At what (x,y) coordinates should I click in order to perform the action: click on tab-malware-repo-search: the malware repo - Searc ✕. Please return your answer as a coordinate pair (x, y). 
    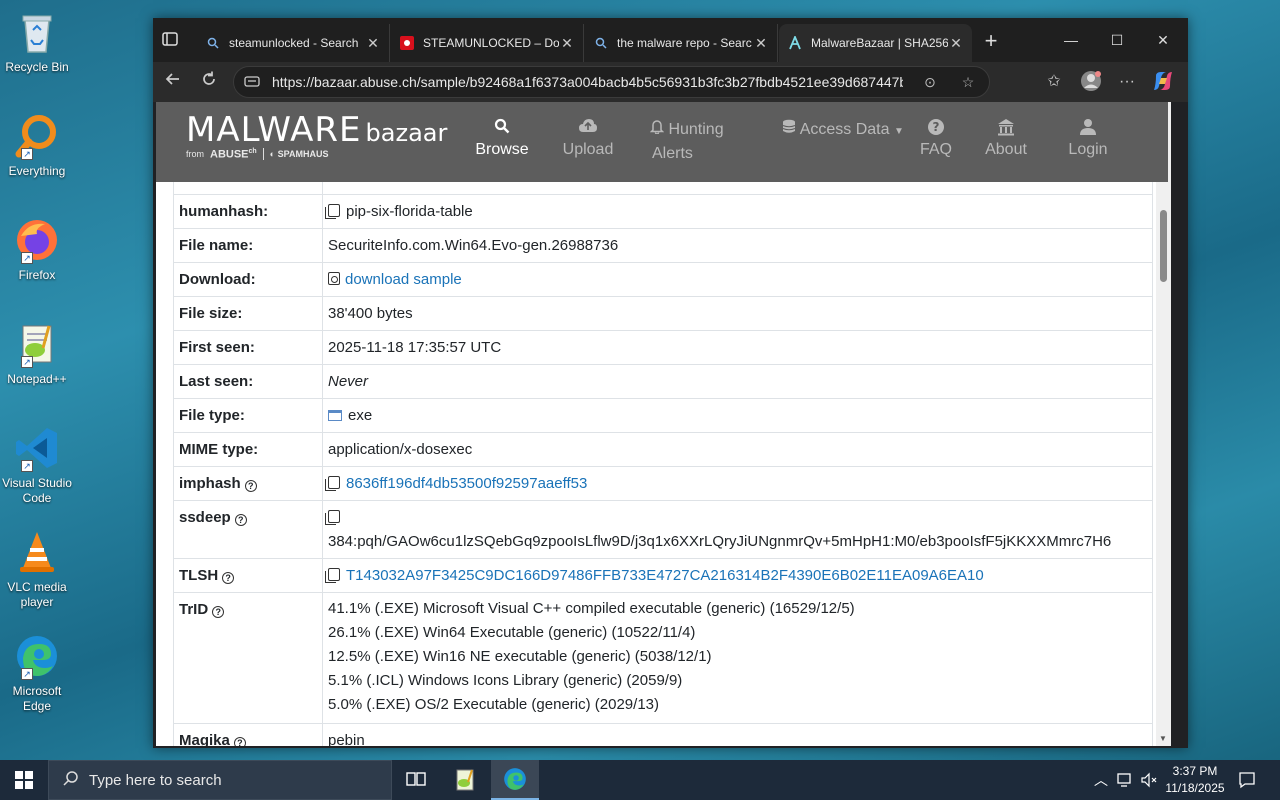
    Looking at the image, I should click on (681, 43).